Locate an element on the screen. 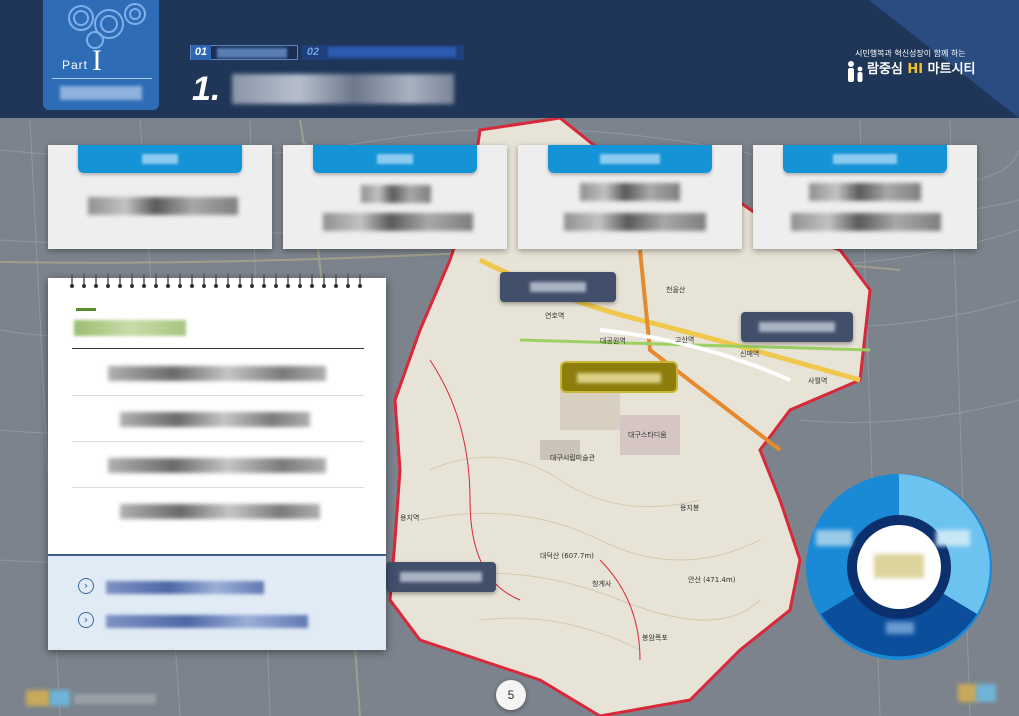 Image resolution: width=1019 pixels, height=716 pixels. map-label-daegongwon: 대공원역 is located at coordinates (613, 340).